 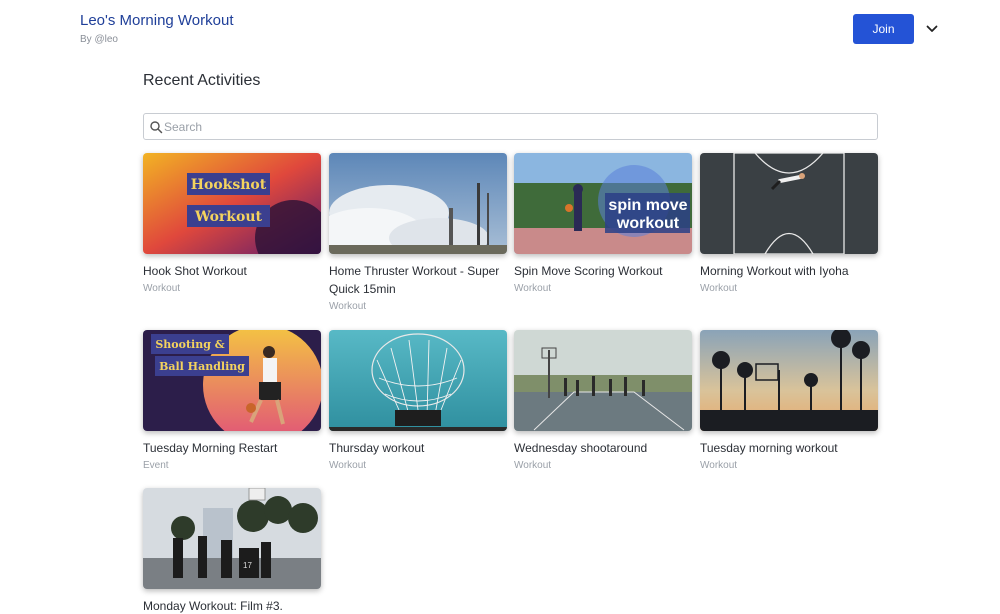 I want to click on thumb-text-line1: Hookshot, so click(x=229, y=185).